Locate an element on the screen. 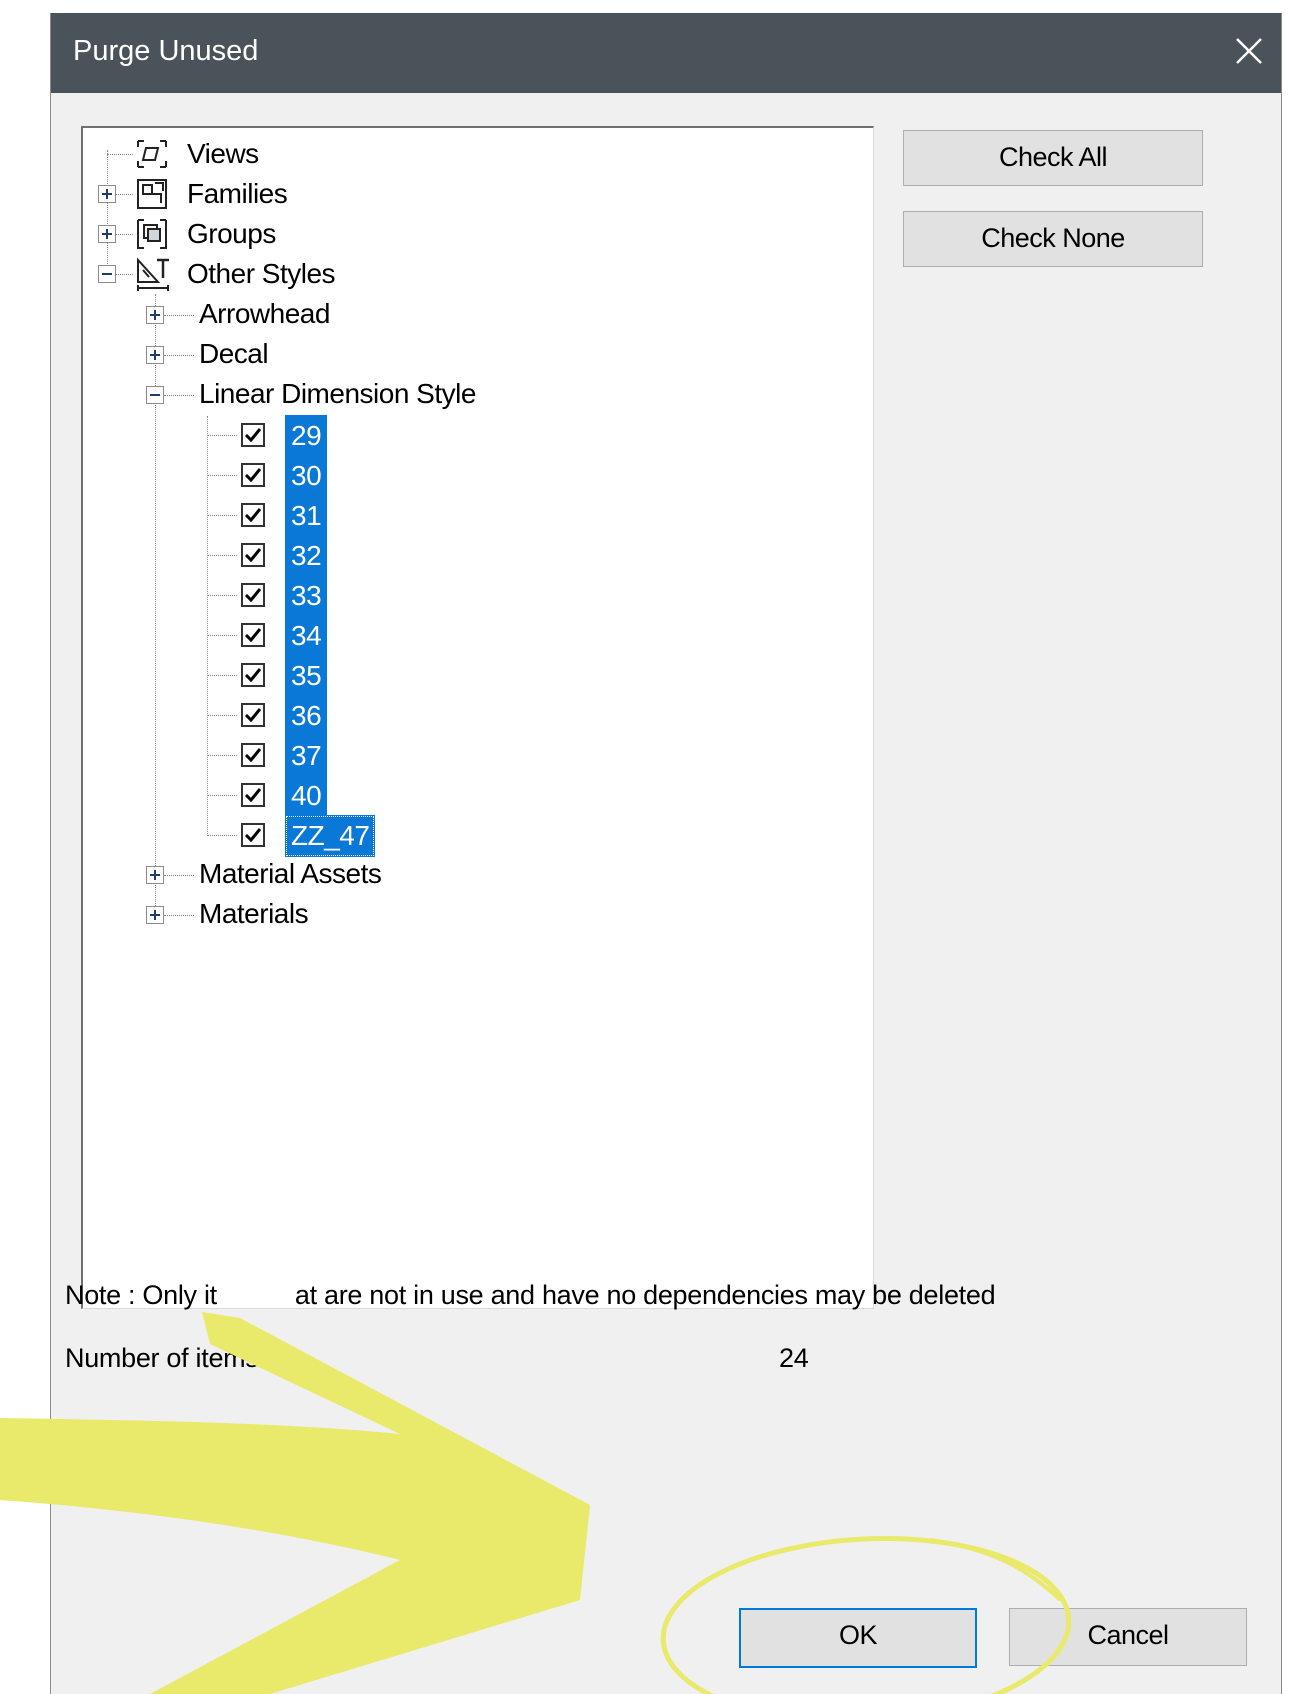 The height and width of the screenshot is (1694, 1311). tree-node-label: Families is located at coordinates (237, 193).